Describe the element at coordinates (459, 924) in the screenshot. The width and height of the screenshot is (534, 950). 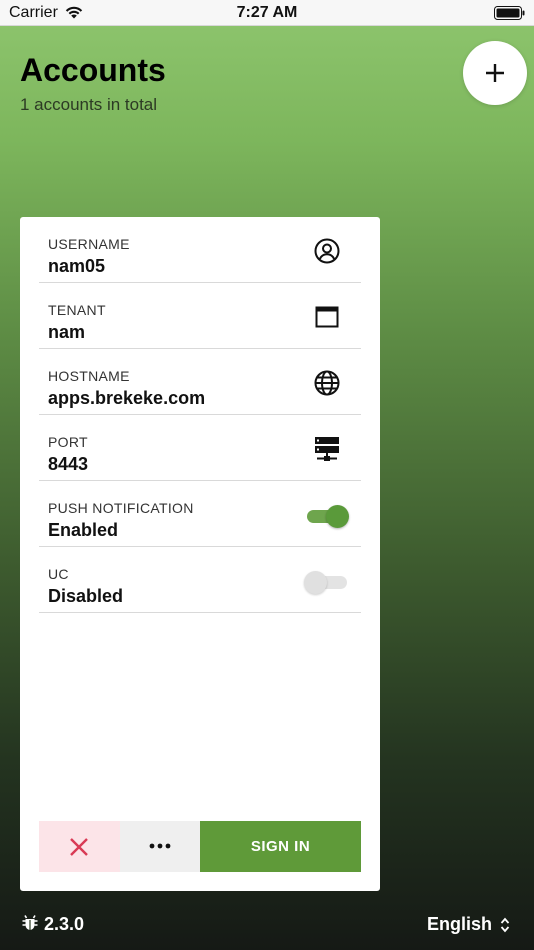
I see `language-label: English` at that location.